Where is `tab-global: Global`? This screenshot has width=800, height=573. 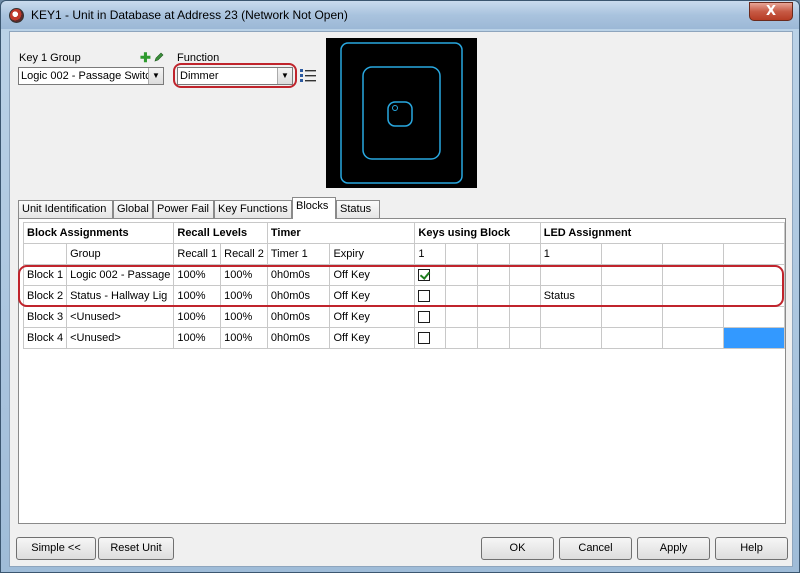 tab-global: Global is located at coordinates (133, 209).